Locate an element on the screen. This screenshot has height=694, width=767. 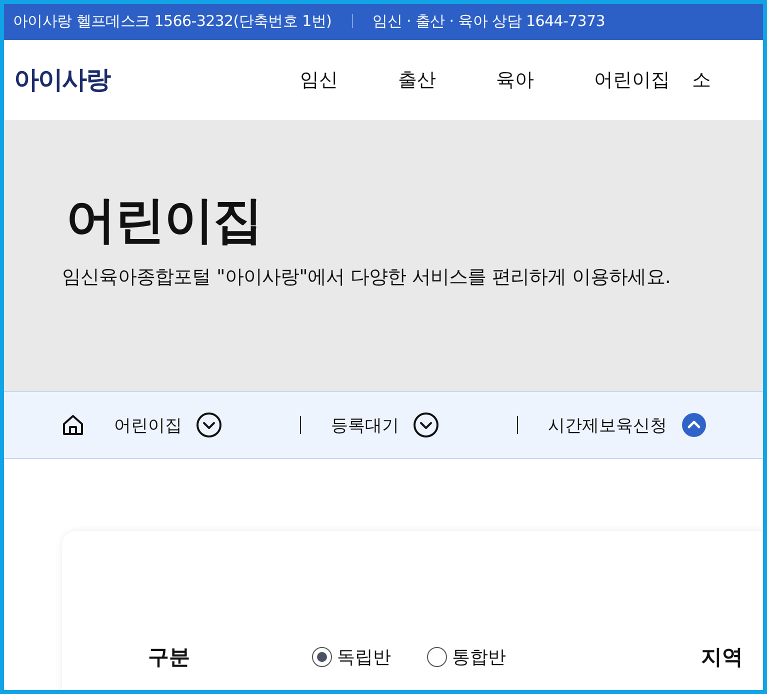
helpline-text: 임신 · 출산 · 육아 상담 1644-7373 is located at coordinates (489, 21).